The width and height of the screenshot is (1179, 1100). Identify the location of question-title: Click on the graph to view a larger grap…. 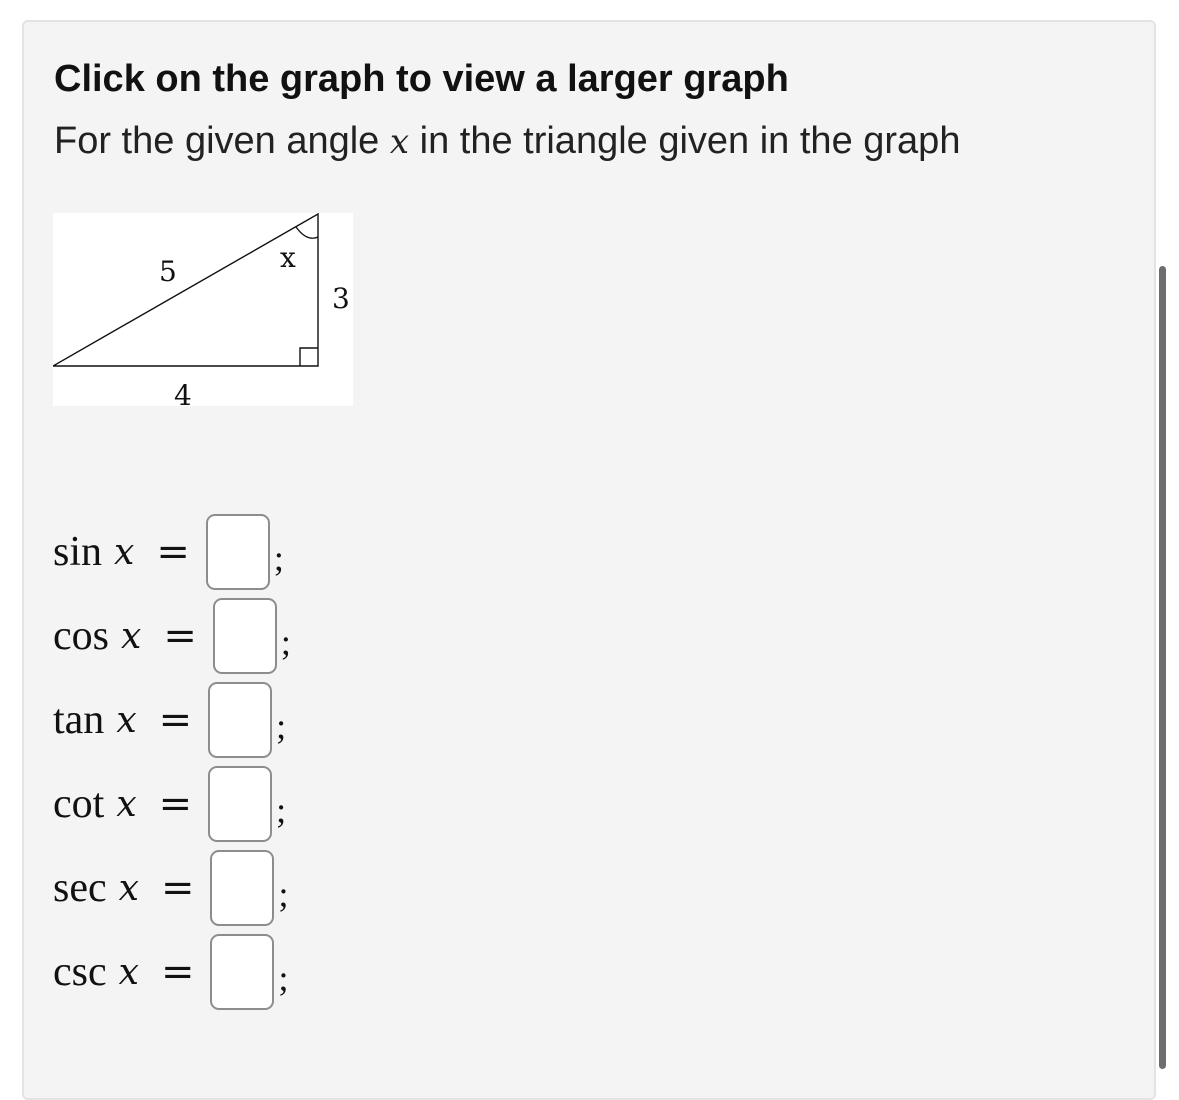
(421, 79).